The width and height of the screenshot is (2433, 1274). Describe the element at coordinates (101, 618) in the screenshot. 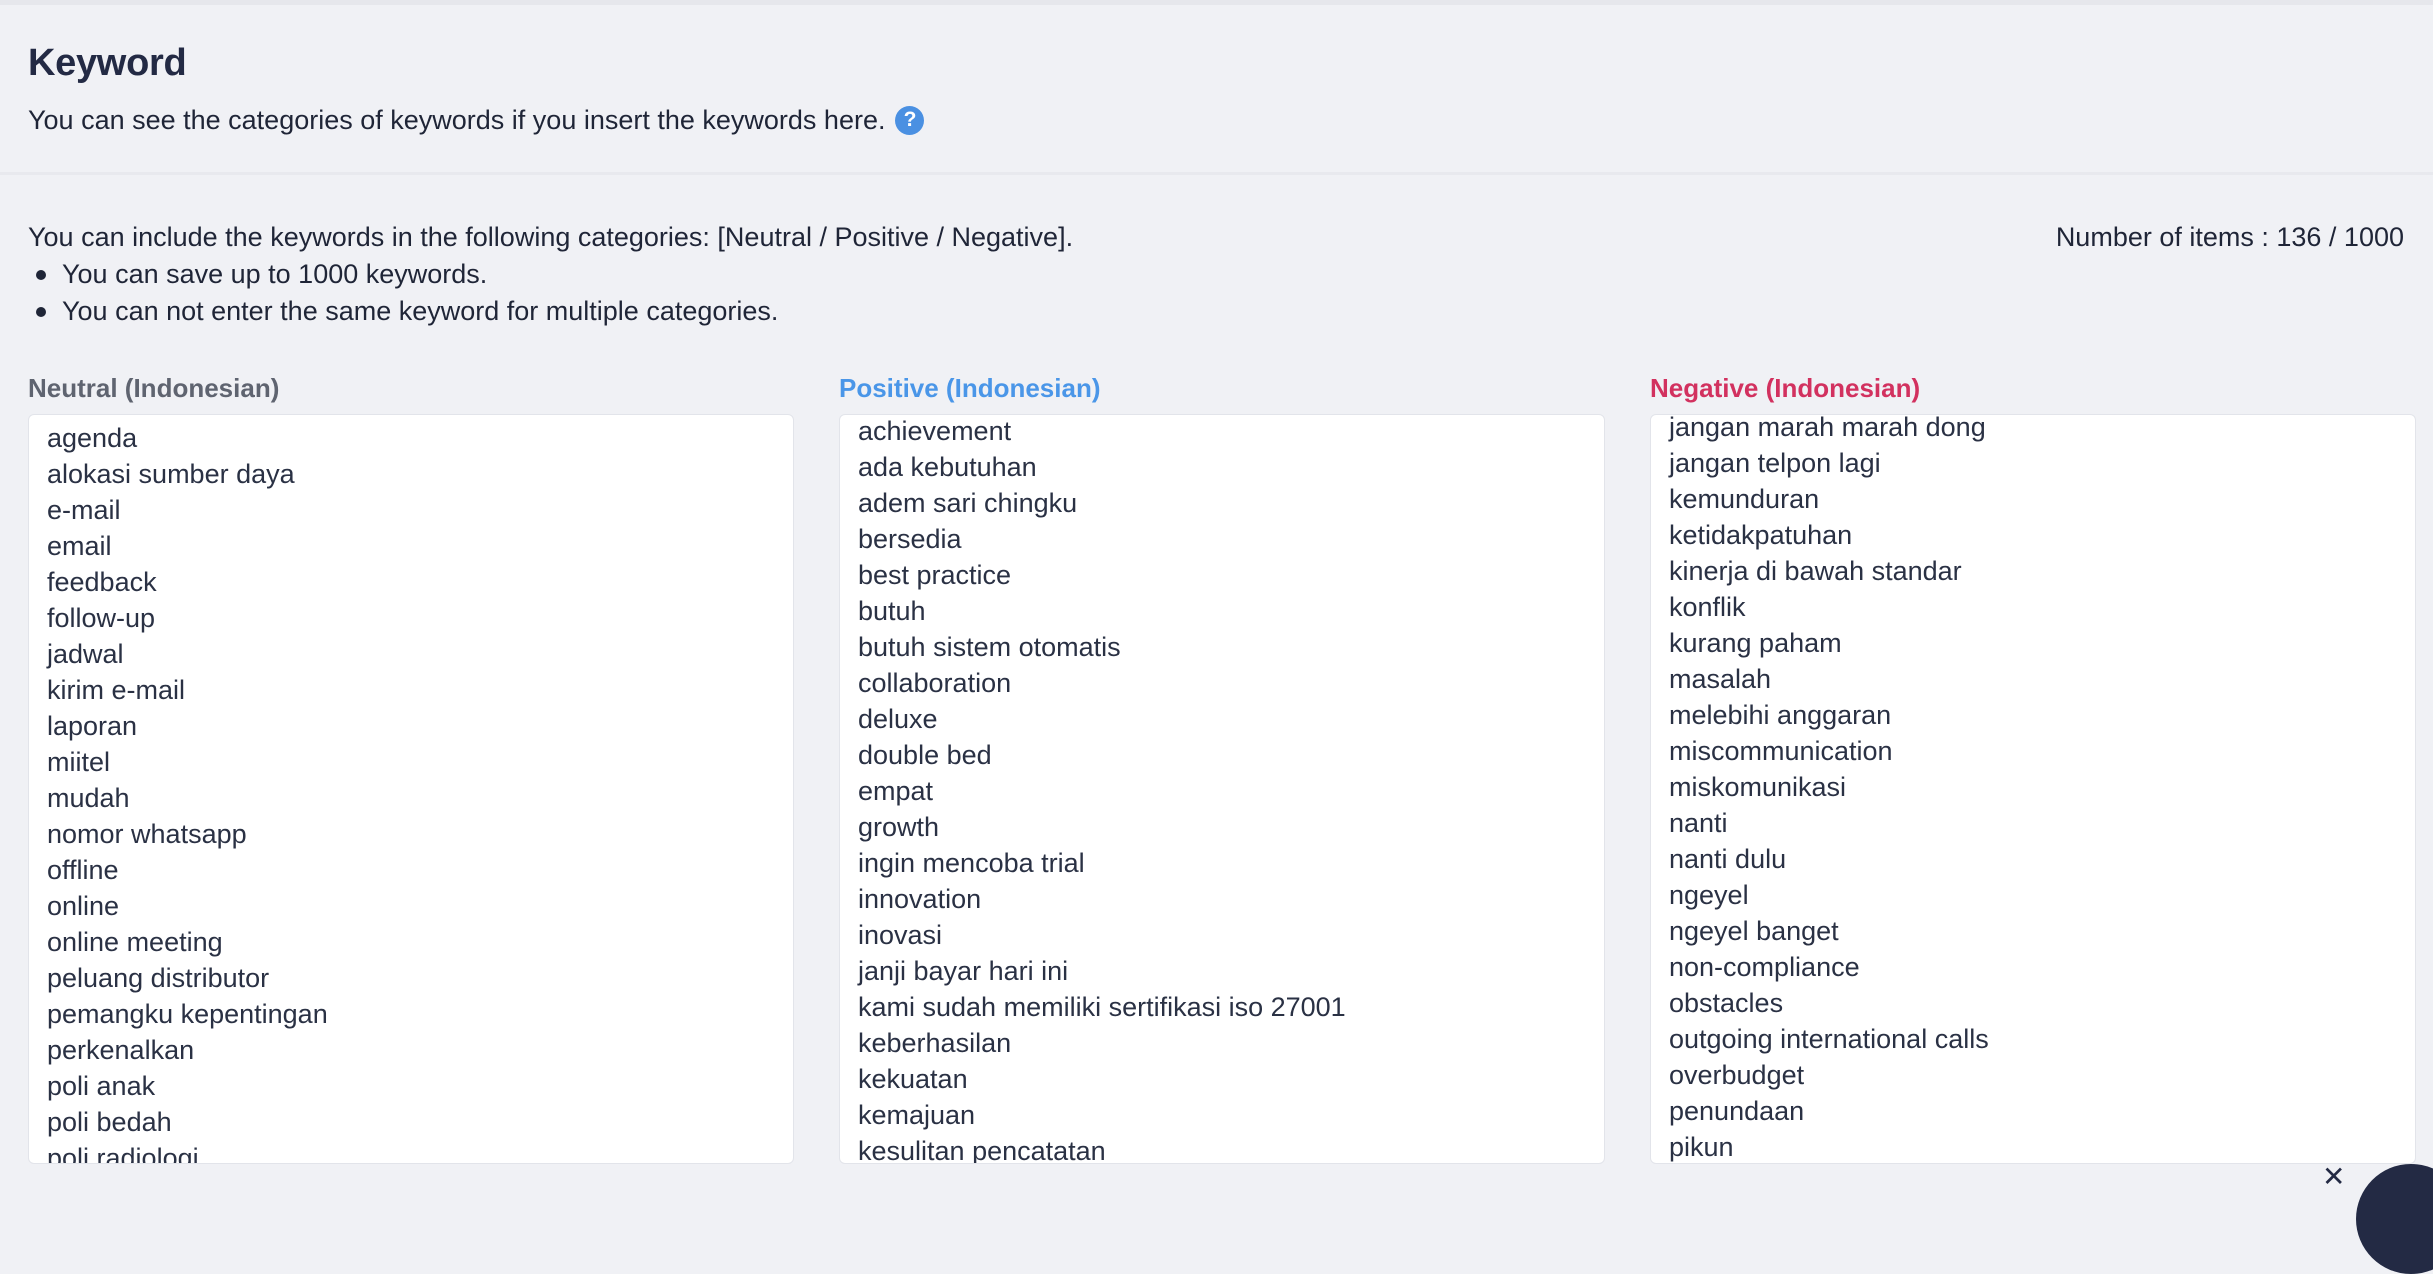

I see `keyword-item: follow-up` at that location.